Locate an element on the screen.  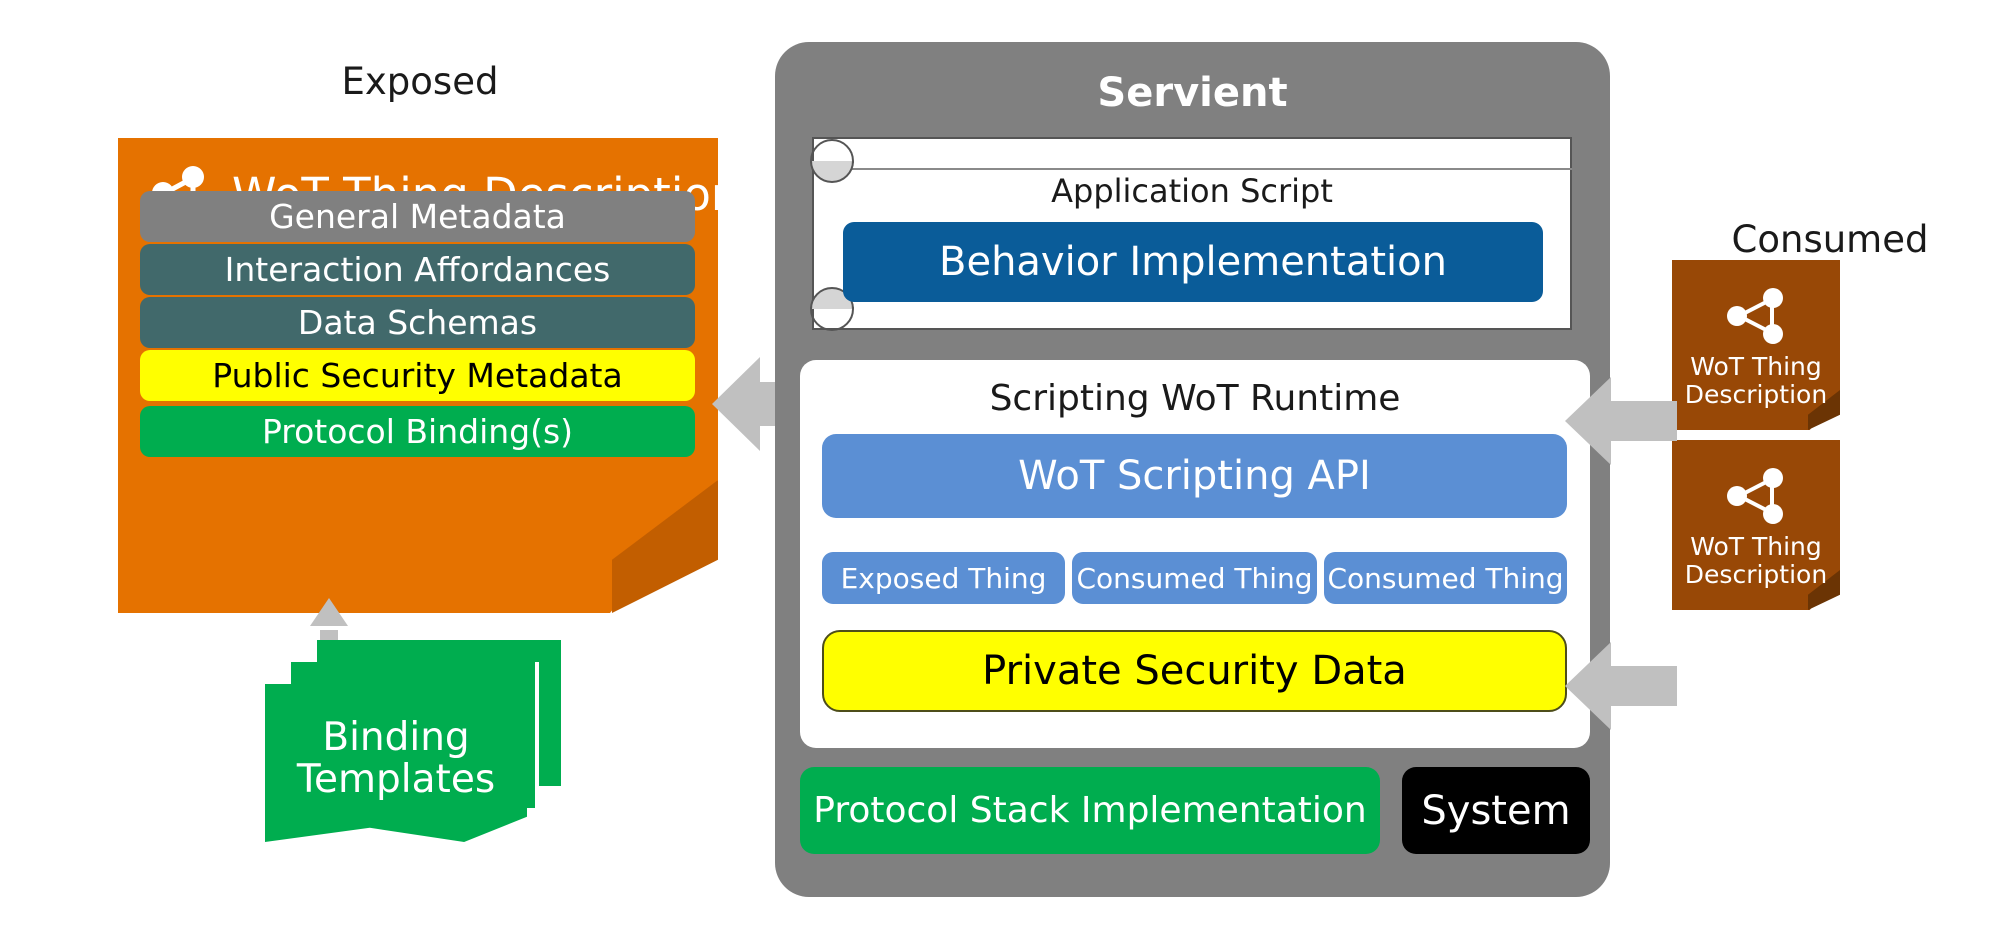
binding-templates-connector-arrow-icon is located at coordinates (329, 612).